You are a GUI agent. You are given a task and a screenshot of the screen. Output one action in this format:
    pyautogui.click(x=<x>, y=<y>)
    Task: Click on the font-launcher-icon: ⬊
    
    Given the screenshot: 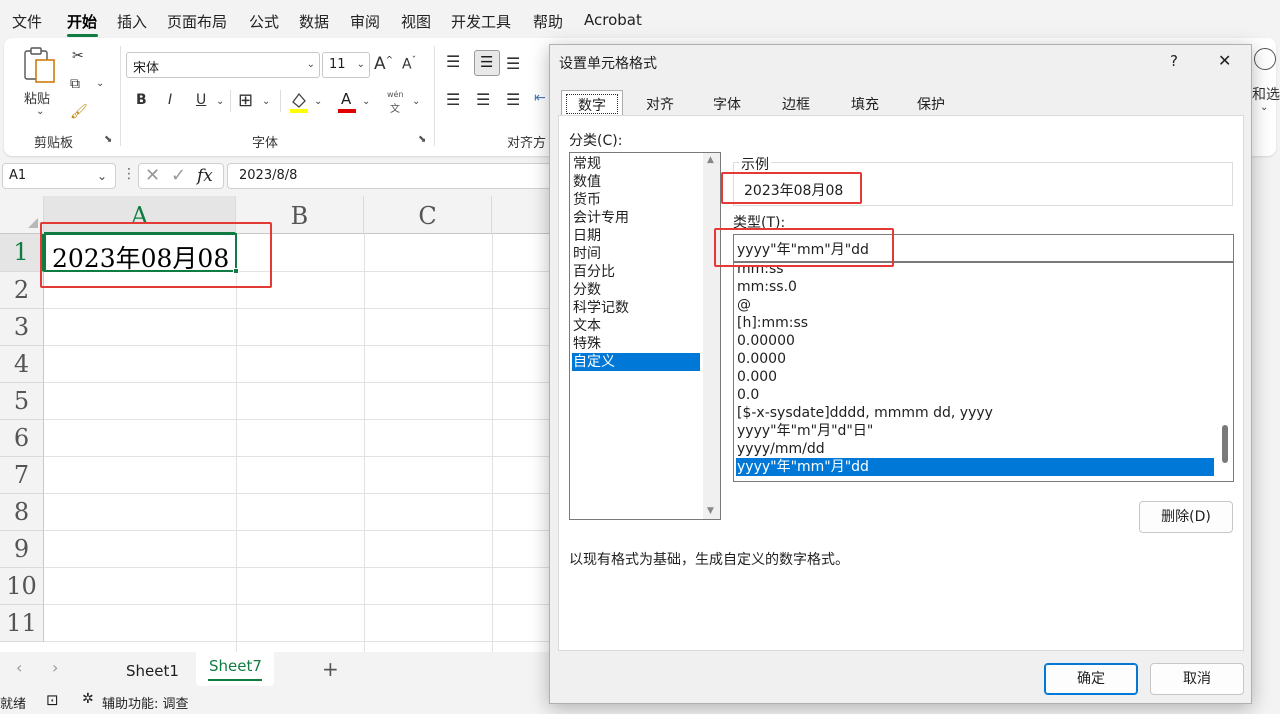 What is the action you would take?
    pyautogui.click(x=422, y=139)
    